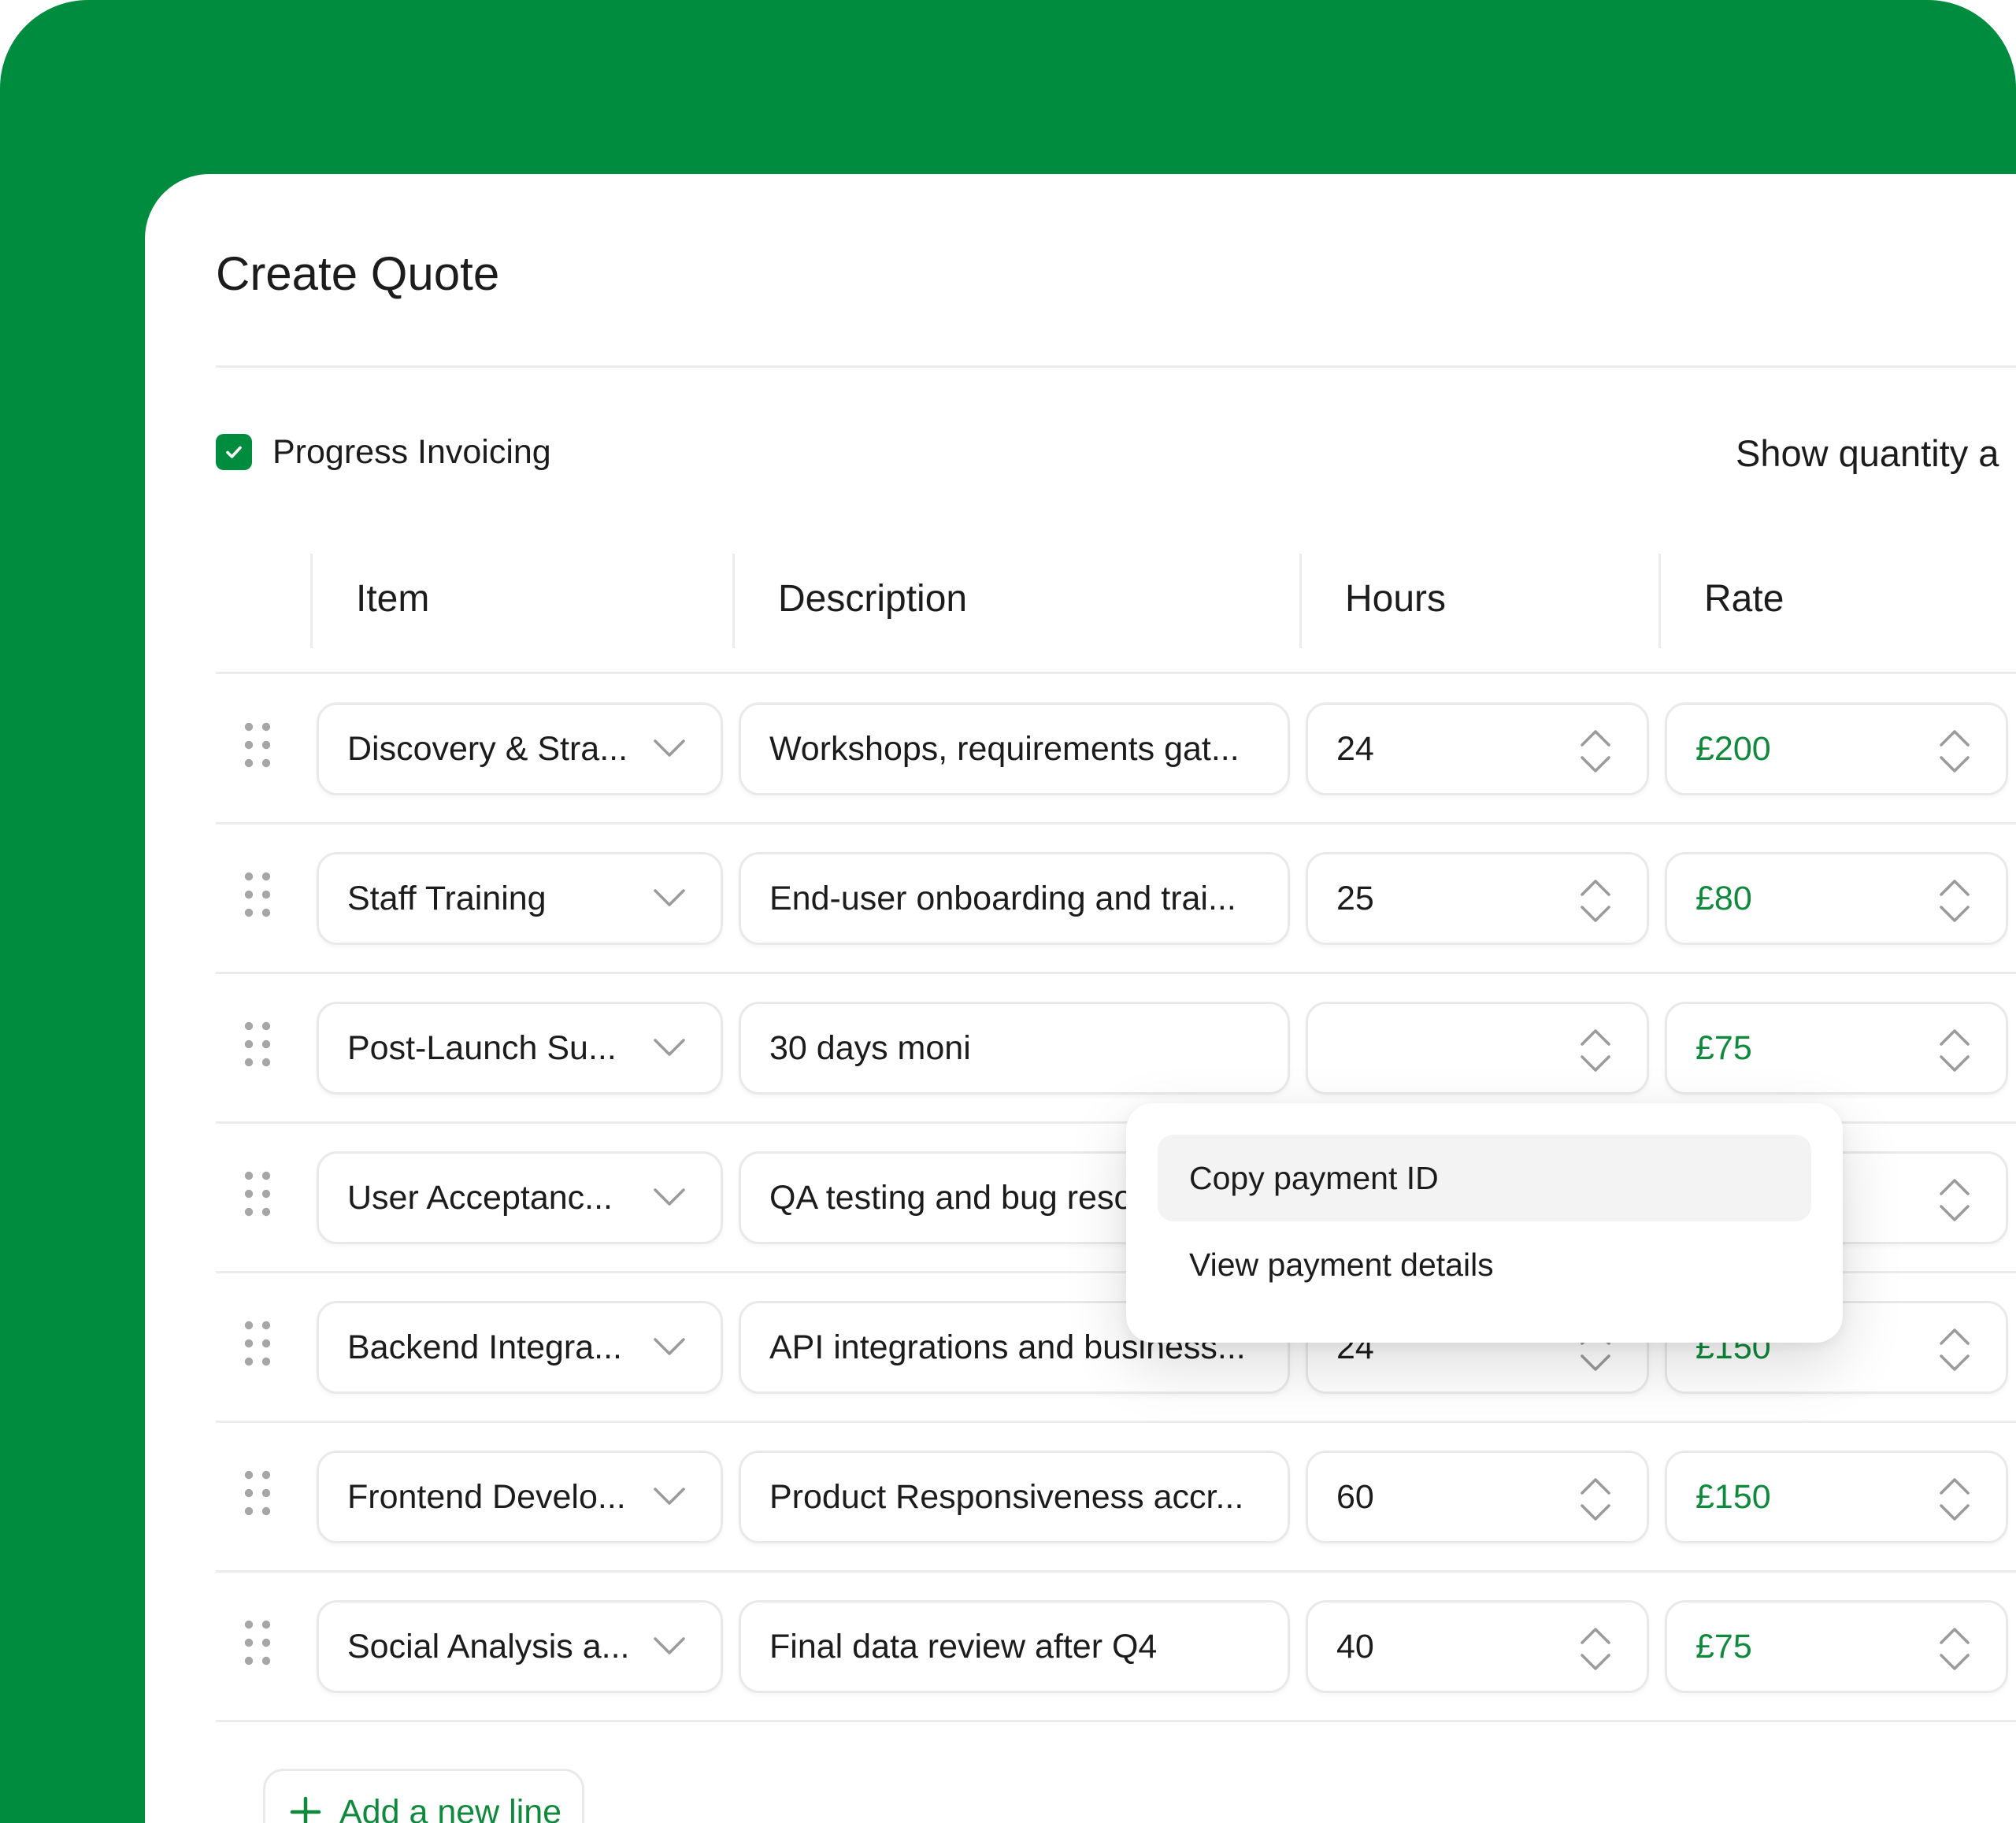  Describe the element at coordinates (1836, 748) in the screenshot. I see `rate-input: £200` at that location.